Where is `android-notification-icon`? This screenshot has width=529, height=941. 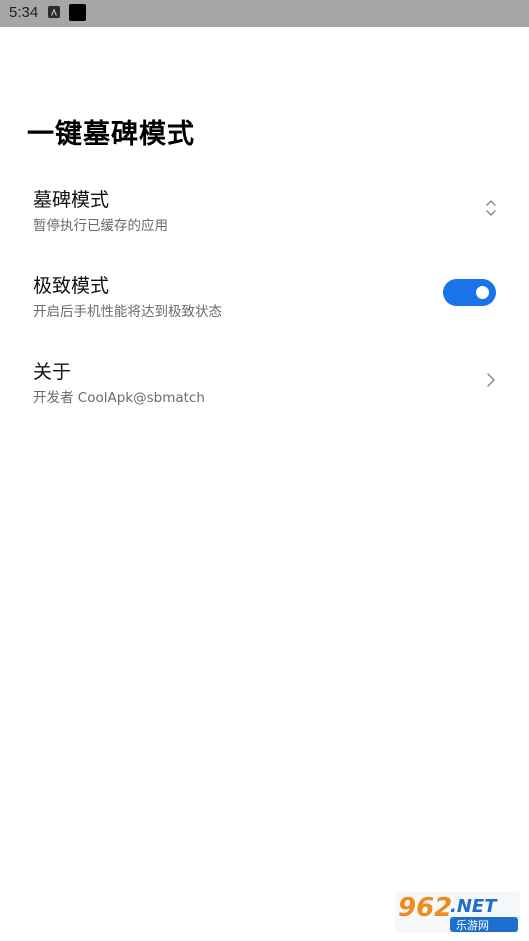 android-notification-icon is located at coordinates (54, 12).